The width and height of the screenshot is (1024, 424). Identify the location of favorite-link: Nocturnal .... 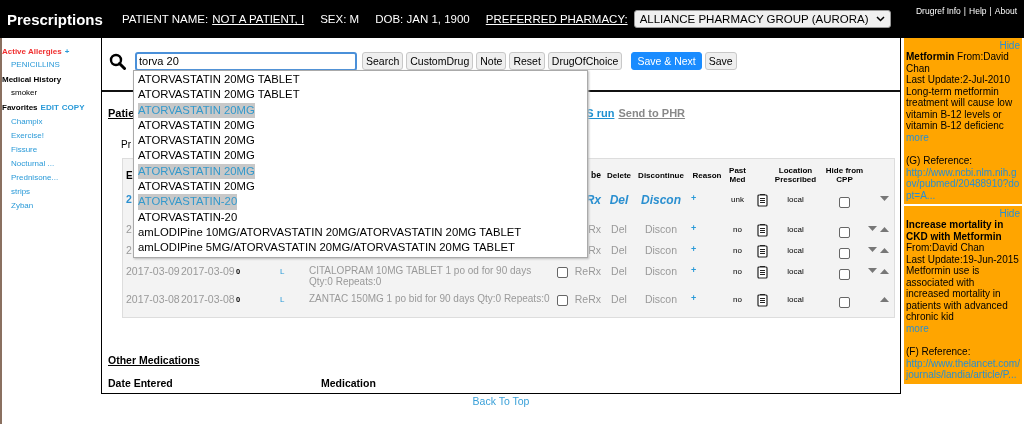
(51, 163).